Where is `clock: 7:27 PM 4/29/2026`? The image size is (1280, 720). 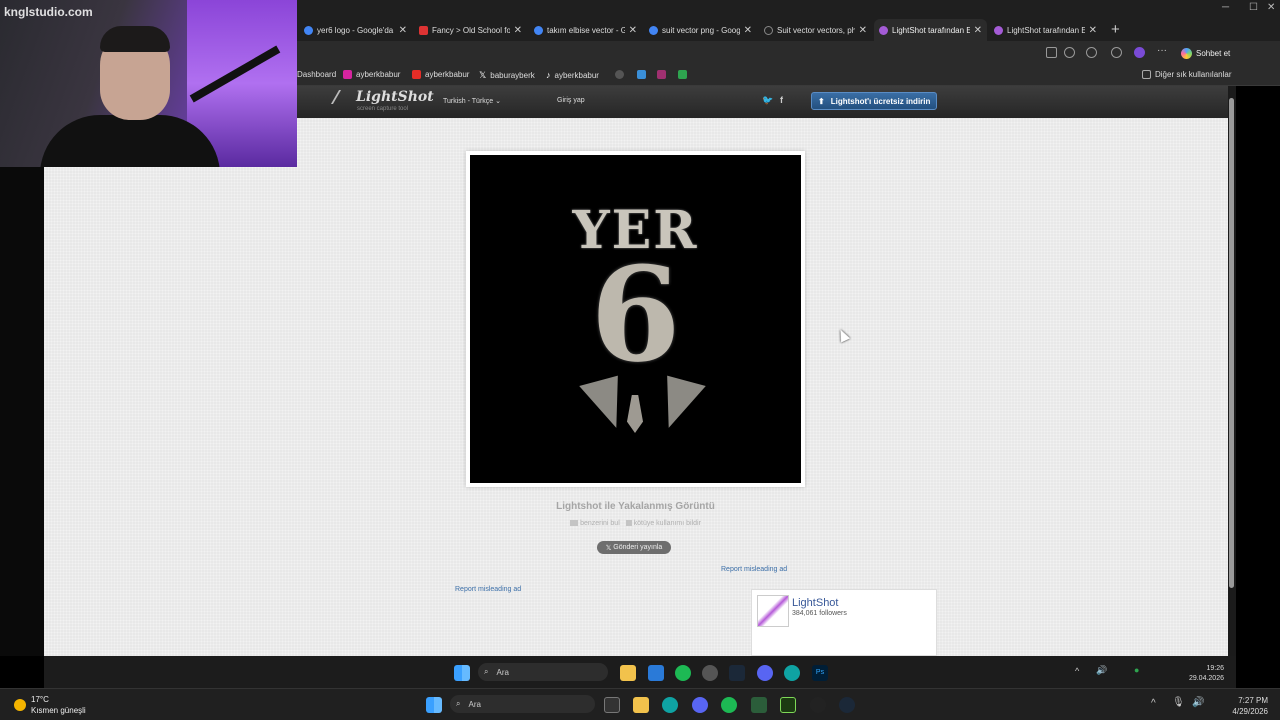
clock: 7:27 PM 4/29/2026 is located at coordinates (1245, 706).